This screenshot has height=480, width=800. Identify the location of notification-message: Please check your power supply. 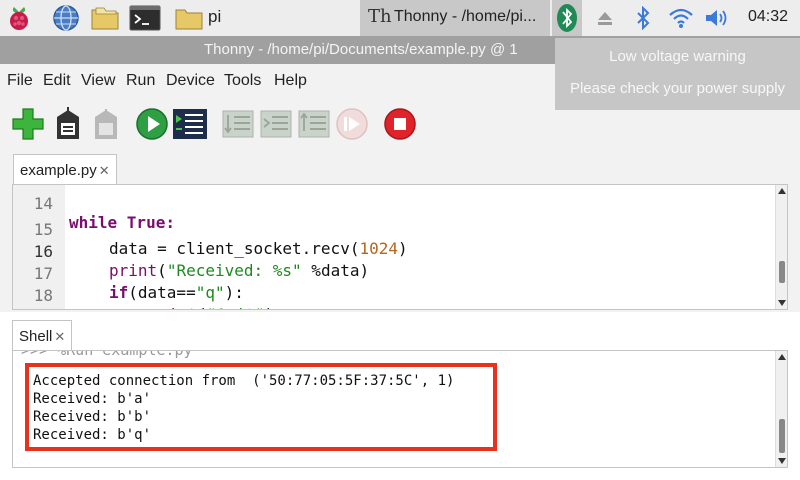
(677, 88).